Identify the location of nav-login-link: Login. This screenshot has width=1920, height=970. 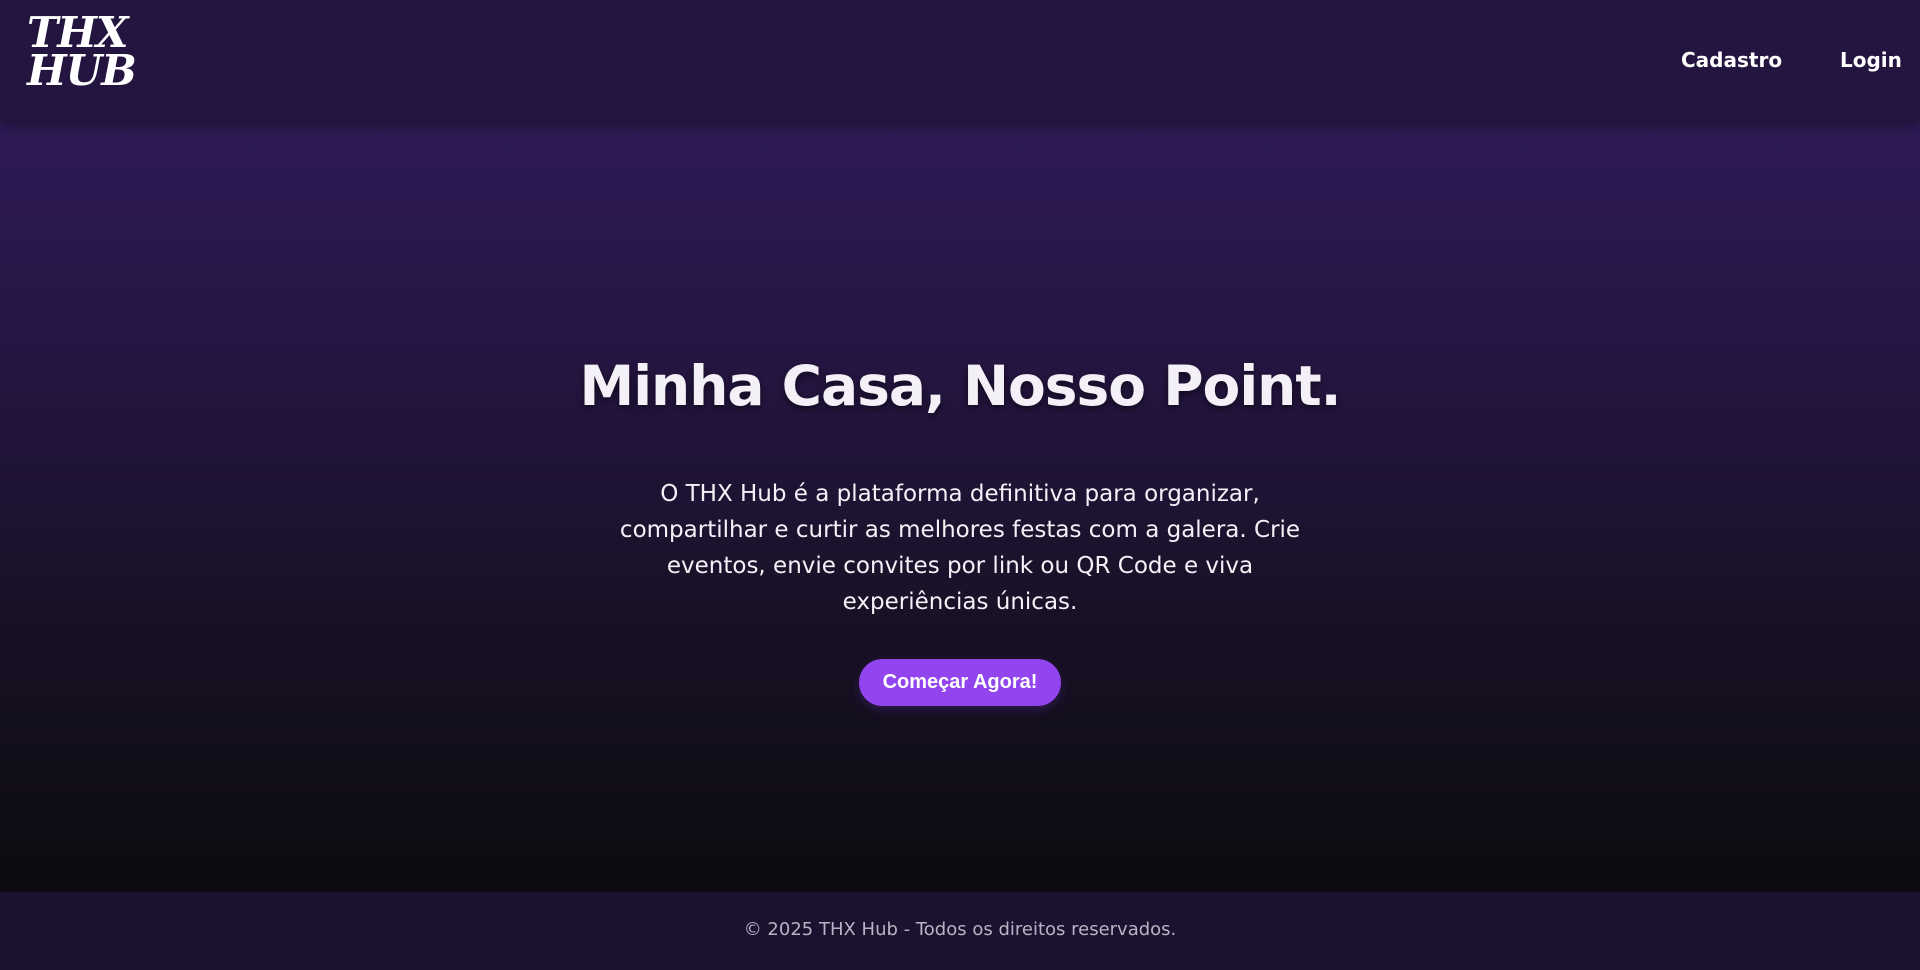
(1871, 60).